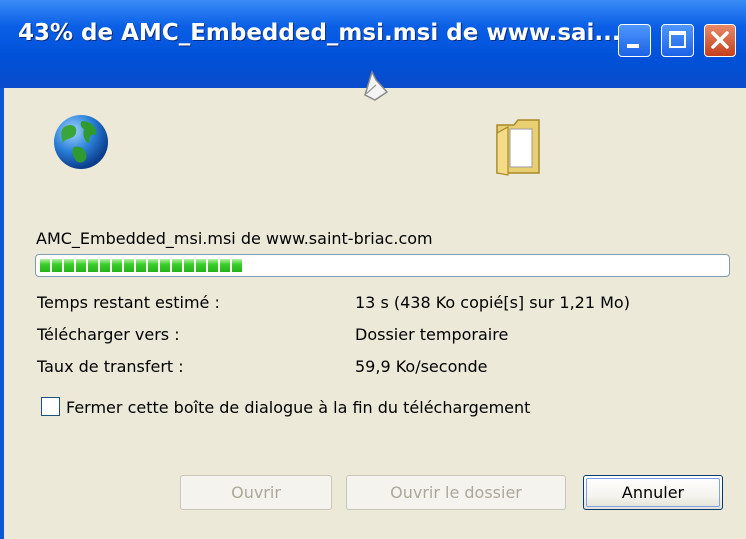 Image resolution: width=746 pixels, height=539 pixels. I want to click on maximize-icon, so click(677, 39).